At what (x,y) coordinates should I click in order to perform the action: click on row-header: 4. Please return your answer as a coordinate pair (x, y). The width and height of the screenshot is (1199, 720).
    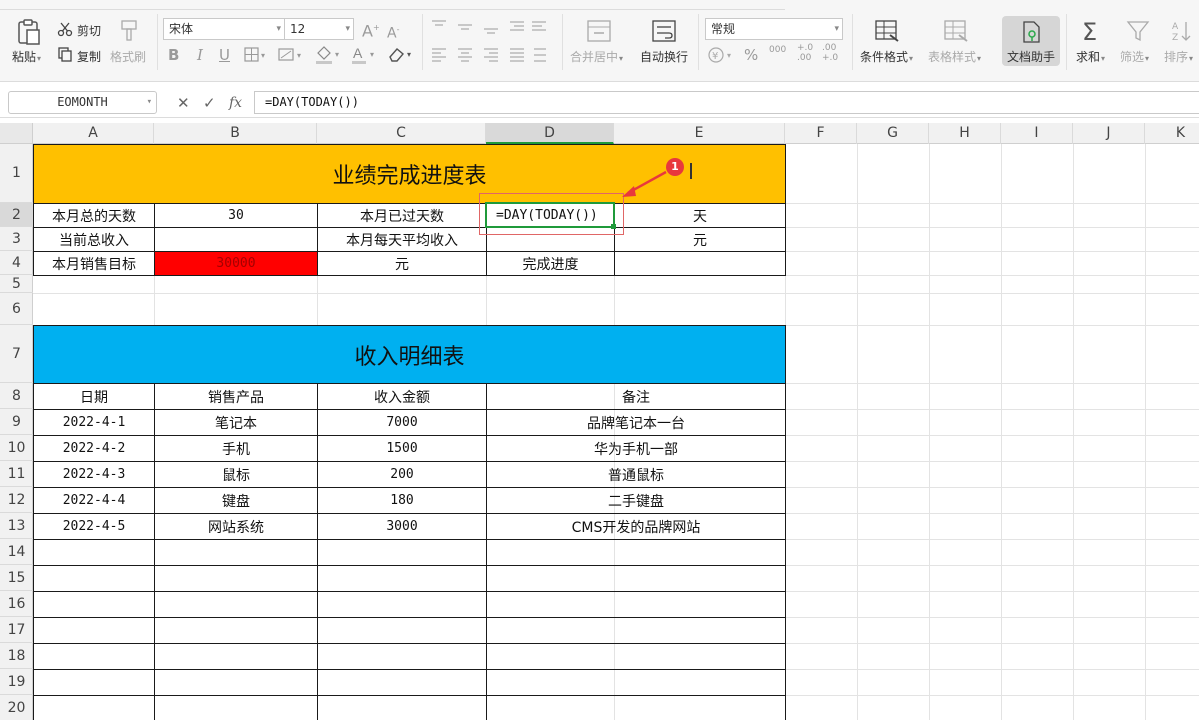
    Looking at the image, I should click on (16, 263).